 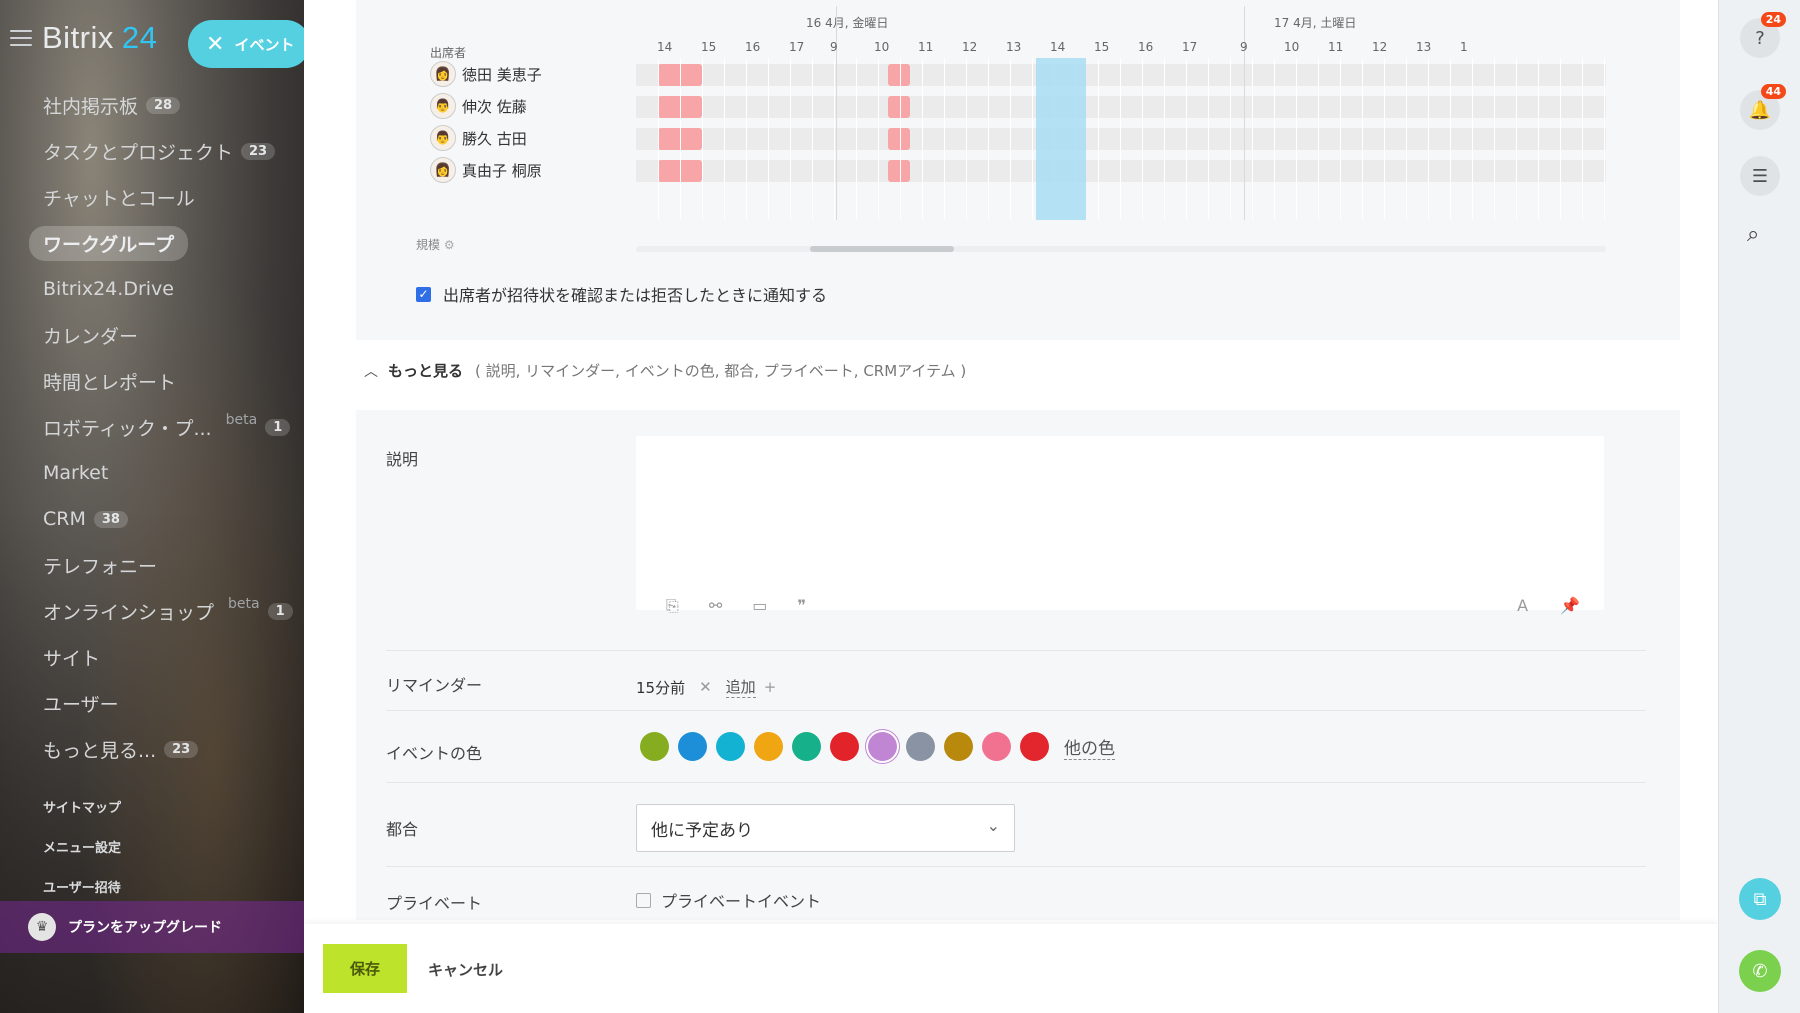 What do you see at coordinates (1121, 171) in the screenshot?
I see `attendee-timeline` at bounding box center [1121, 171].